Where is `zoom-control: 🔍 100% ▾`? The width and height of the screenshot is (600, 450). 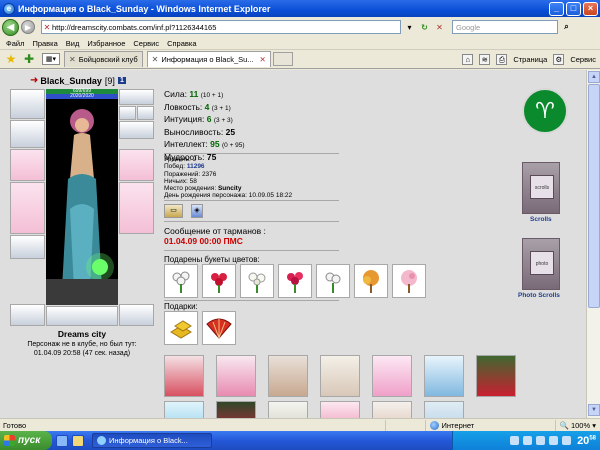
zoom-control: 🔍 100% ▾ is located at coordinates (577, 425).